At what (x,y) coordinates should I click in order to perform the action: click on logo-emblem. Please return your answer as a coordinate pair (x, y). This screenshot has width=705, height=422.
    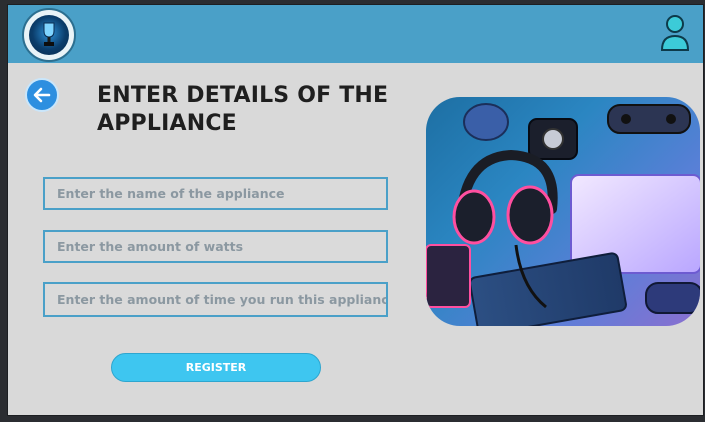
    Looking at the image, I should click on (49, 35).